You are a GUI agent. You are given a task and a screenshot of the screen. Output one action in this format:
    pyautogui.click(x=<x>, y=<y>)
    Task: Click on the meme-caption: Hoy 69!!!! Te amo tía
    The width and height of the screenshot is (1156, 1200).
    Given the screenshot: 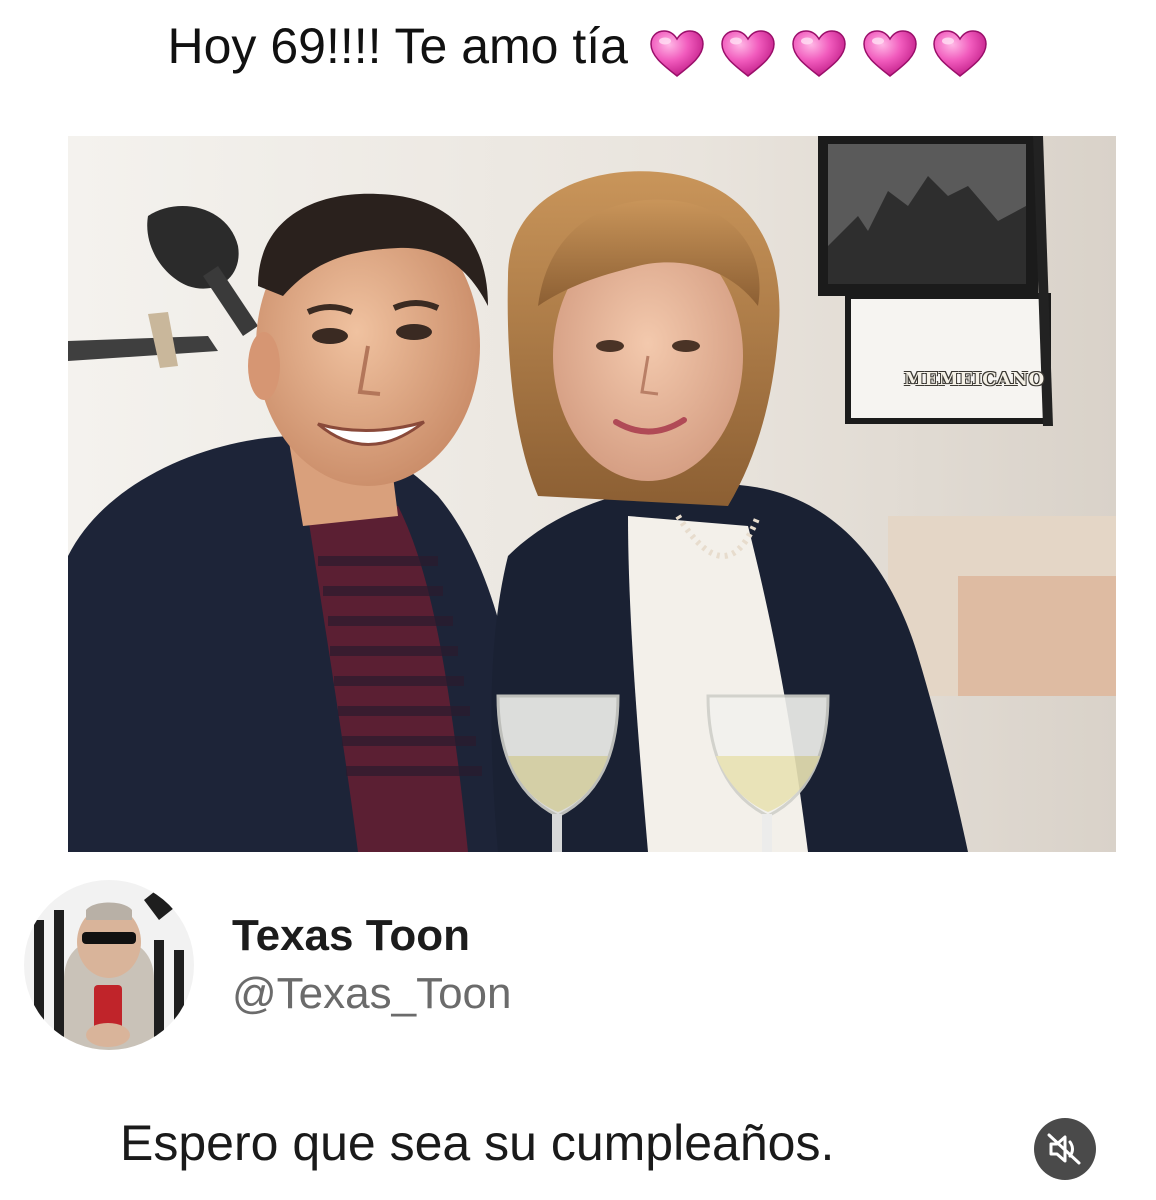 What is the action you would take?
    pyautogui.click(x=578, y=48)
    